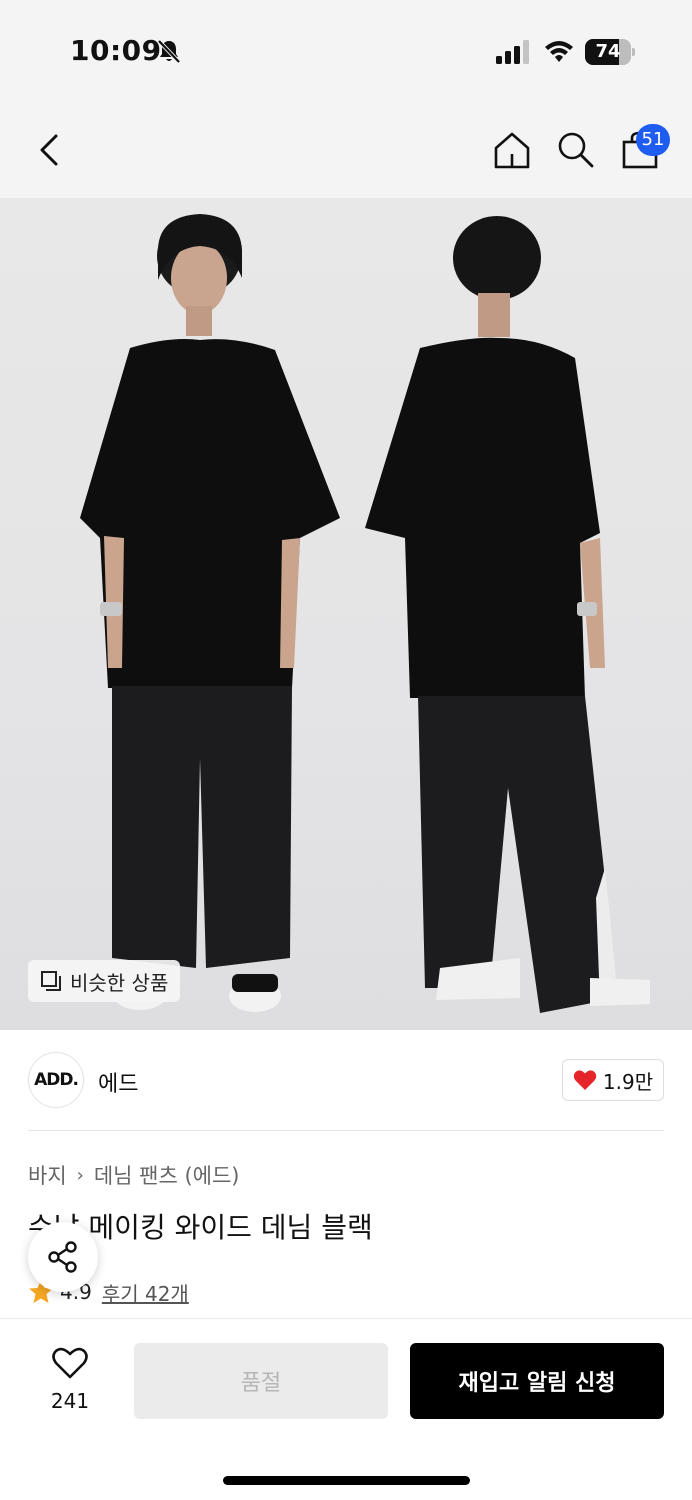  I want to click on brand-logo: ADD., so click(56, 1080).